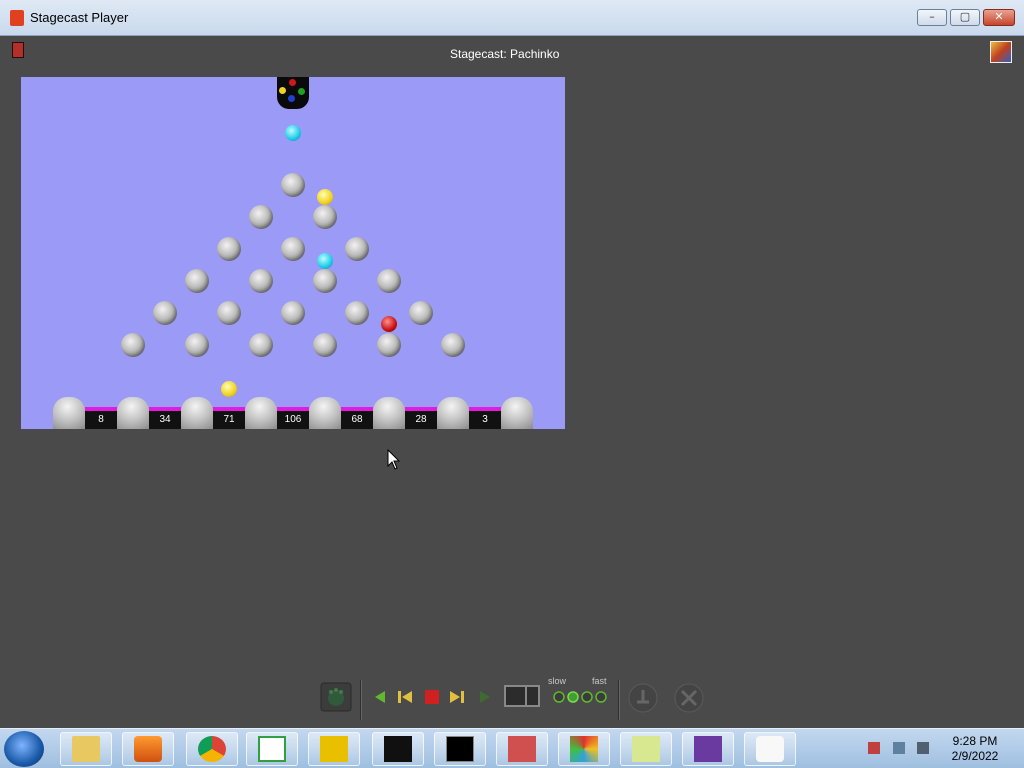 The height and width of the screenshot is (768, 1024). What do you see at coordinates (581, 697) in the screenshot?
I see `speed-slider` at bounding box center [581, 697].